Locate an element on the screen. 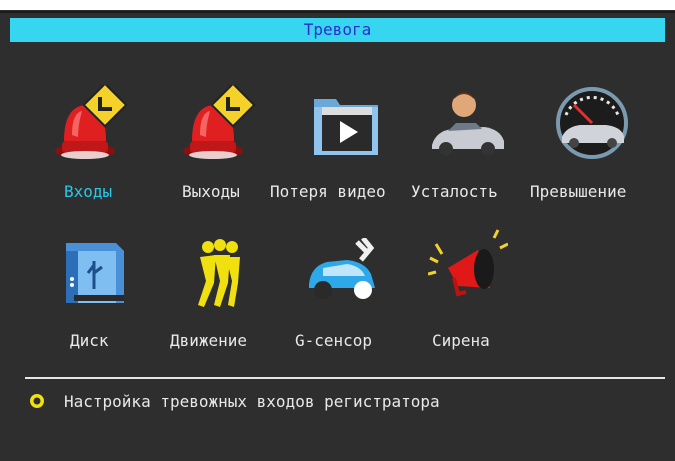 The width and height of the screenshot is (675, 461). menu-item-disk is located at coordinates (94, 275).